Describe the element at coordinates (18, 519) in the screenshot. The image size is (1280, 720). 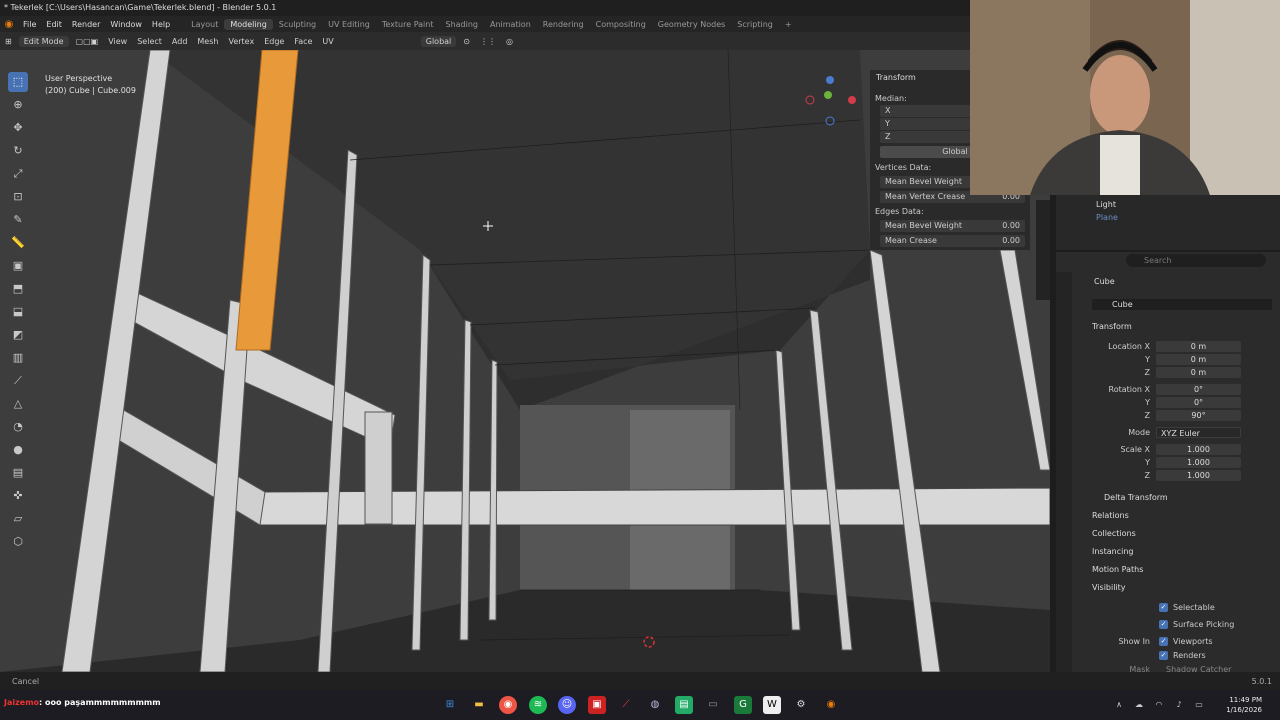
I see `shear-icon: ▱` at that location.